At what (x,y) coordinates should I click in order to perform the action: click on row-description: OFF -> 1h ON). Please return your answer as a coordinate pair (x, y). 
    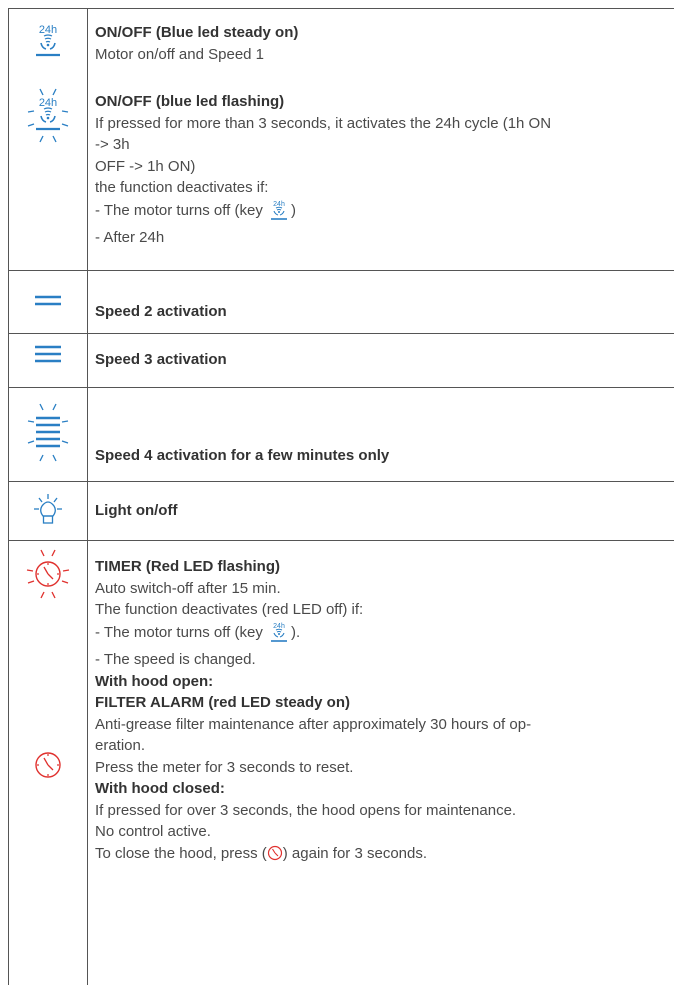
    Looking at the image, I should click on (145, 166).